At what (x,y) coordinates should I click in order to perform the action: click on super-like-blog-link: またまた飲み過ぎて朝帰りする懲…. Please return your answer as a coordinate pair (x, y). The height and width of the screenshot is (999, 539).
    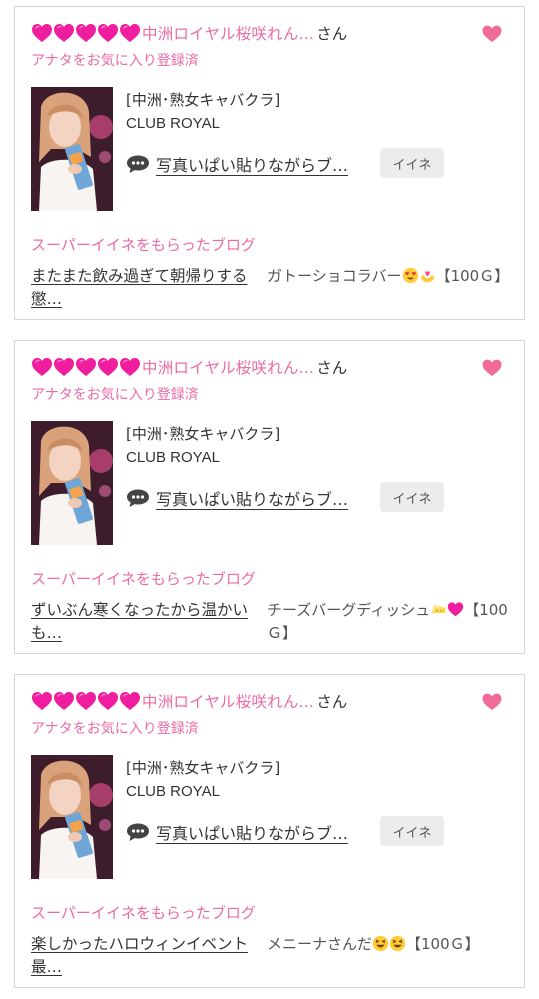
    Looking at the image, I should click on (147, 288).